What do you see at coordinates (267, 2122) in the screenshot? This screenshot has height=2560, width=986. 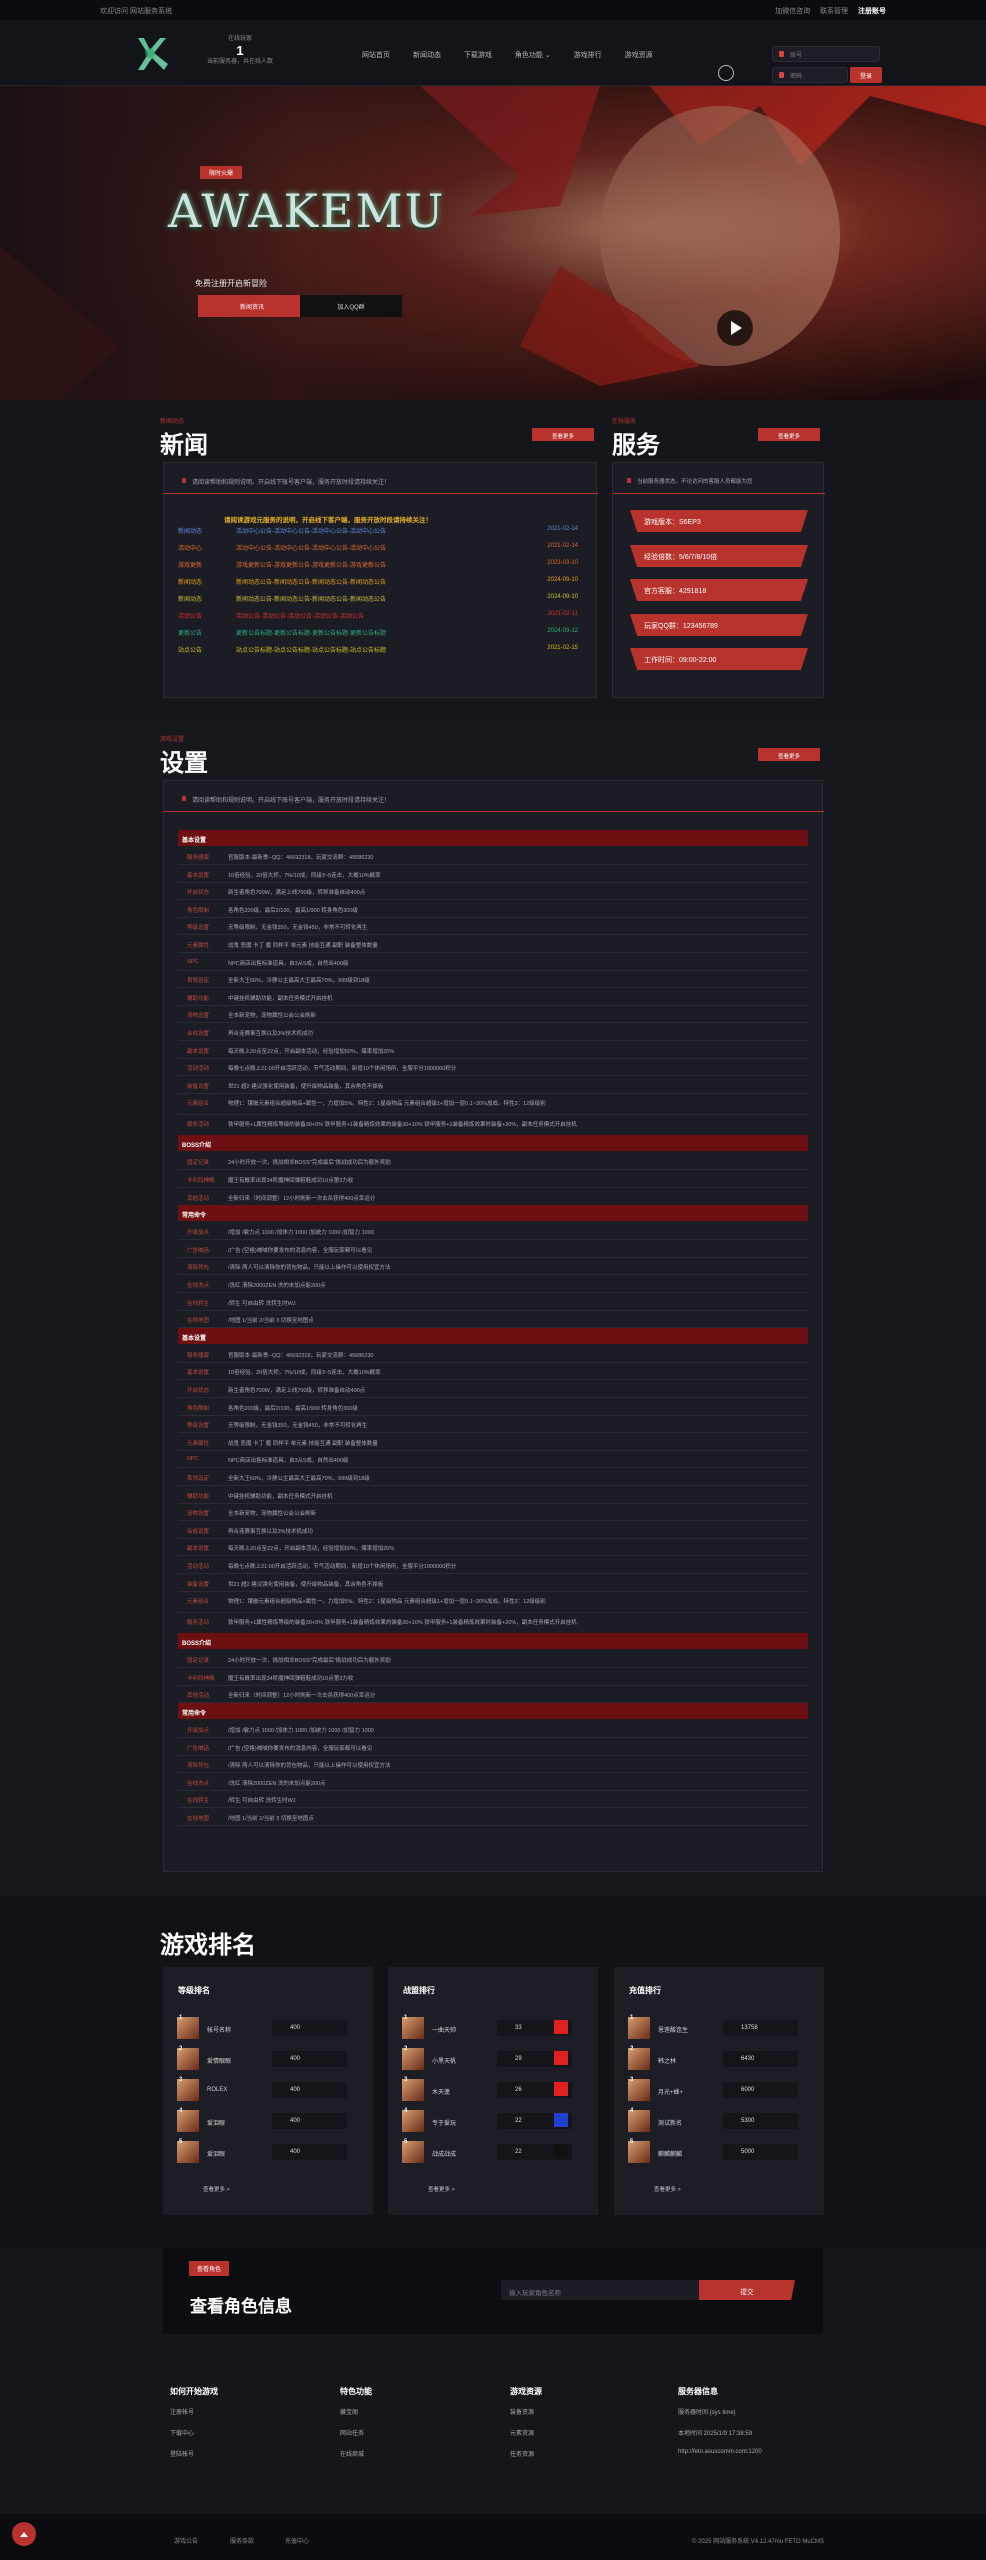 I see `ranking-row: 4 爱泪眼 400` at bounding box center [267, 2122].